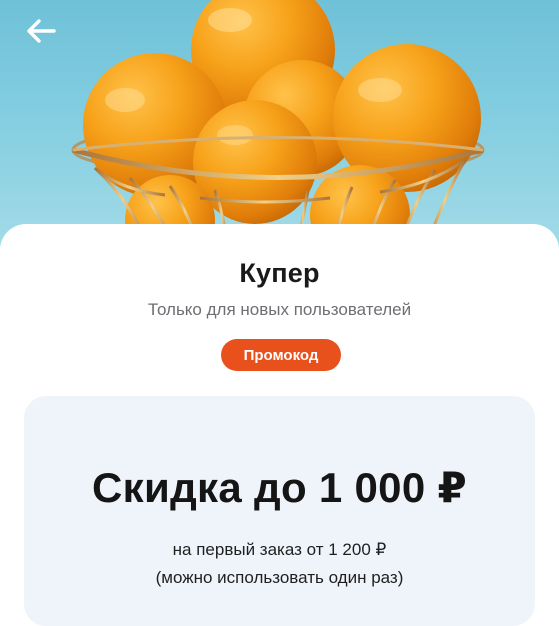 The width and height of the screenshot is (559, 626). I want to click on promocode-badge: Промокод, so click(281, 355).